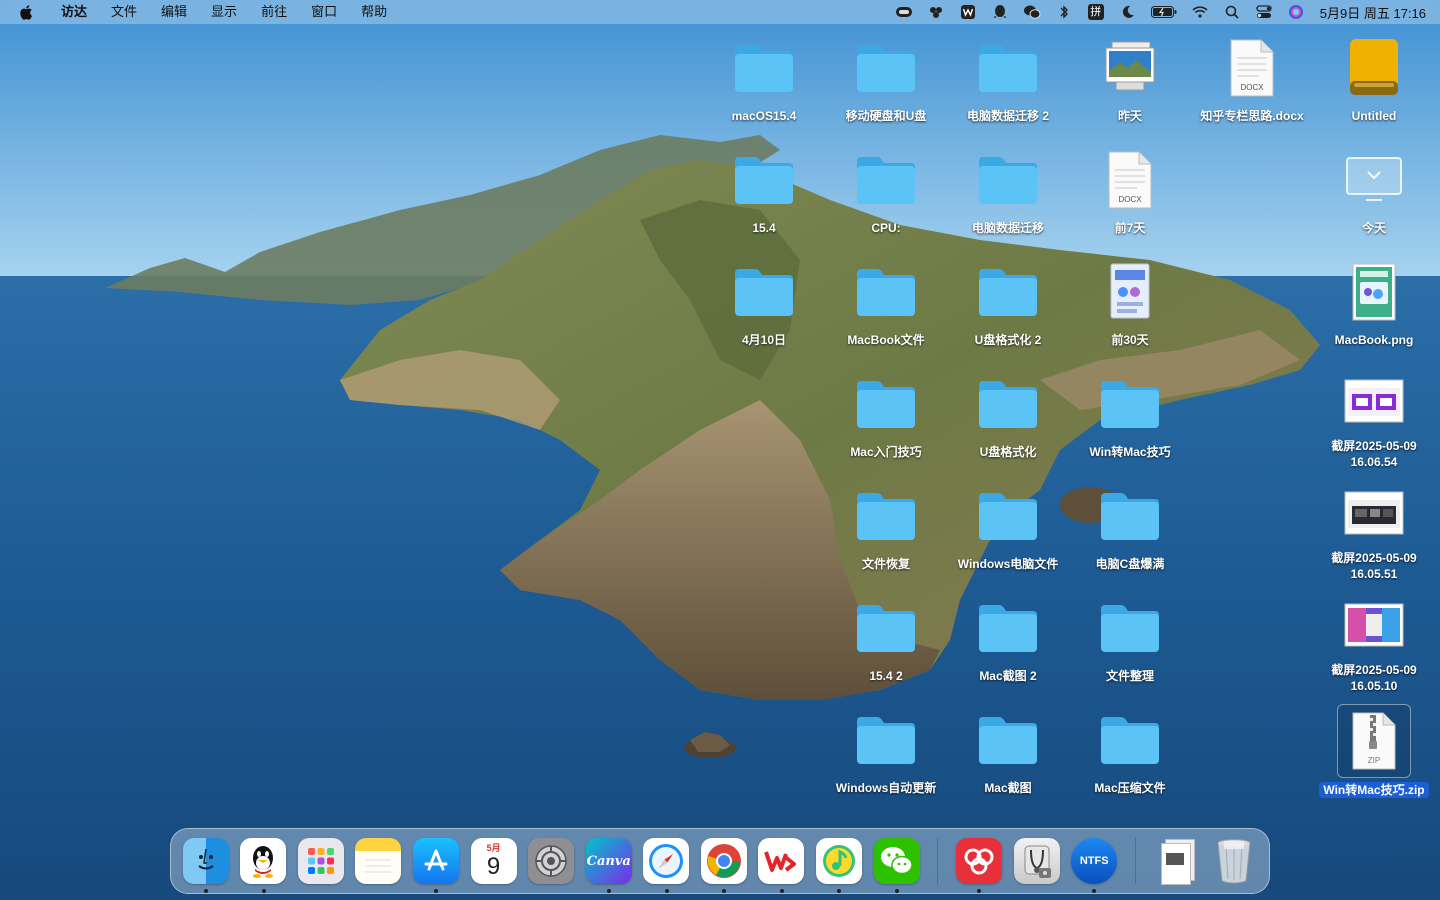 The image size is (1440, 900). What do you see at coordinates (1130, 530) in the screenshot?
I see `desktop-item: 电脑C盘爆满` at bounding box center [1130, 530].